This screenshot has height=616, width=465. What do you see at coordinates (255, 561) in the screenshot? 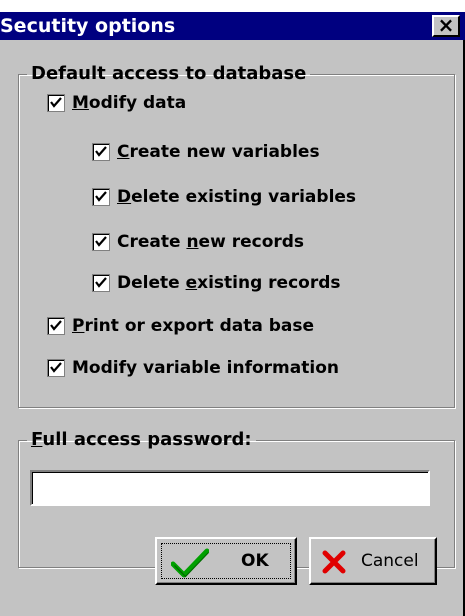
I see `ok-label: OK` at bounding box center [255, 561].